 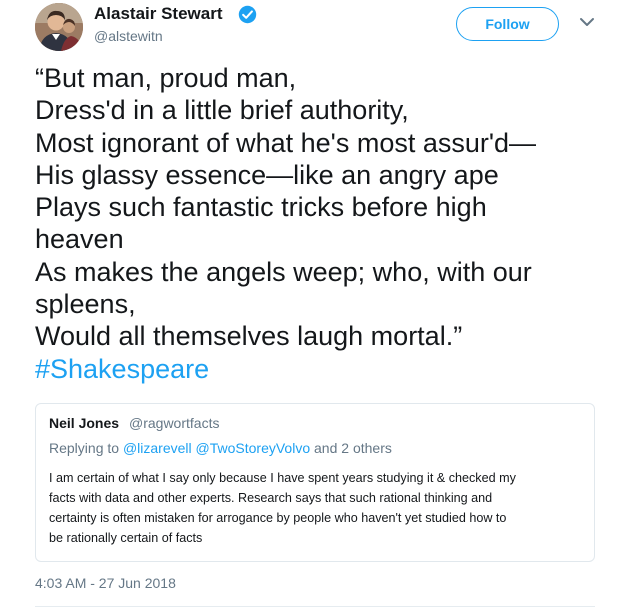 What do you see at coordinates (128, 36) in the screenshot?
I see `author-handle: @alstewitn` at bounding box center [128, 36].